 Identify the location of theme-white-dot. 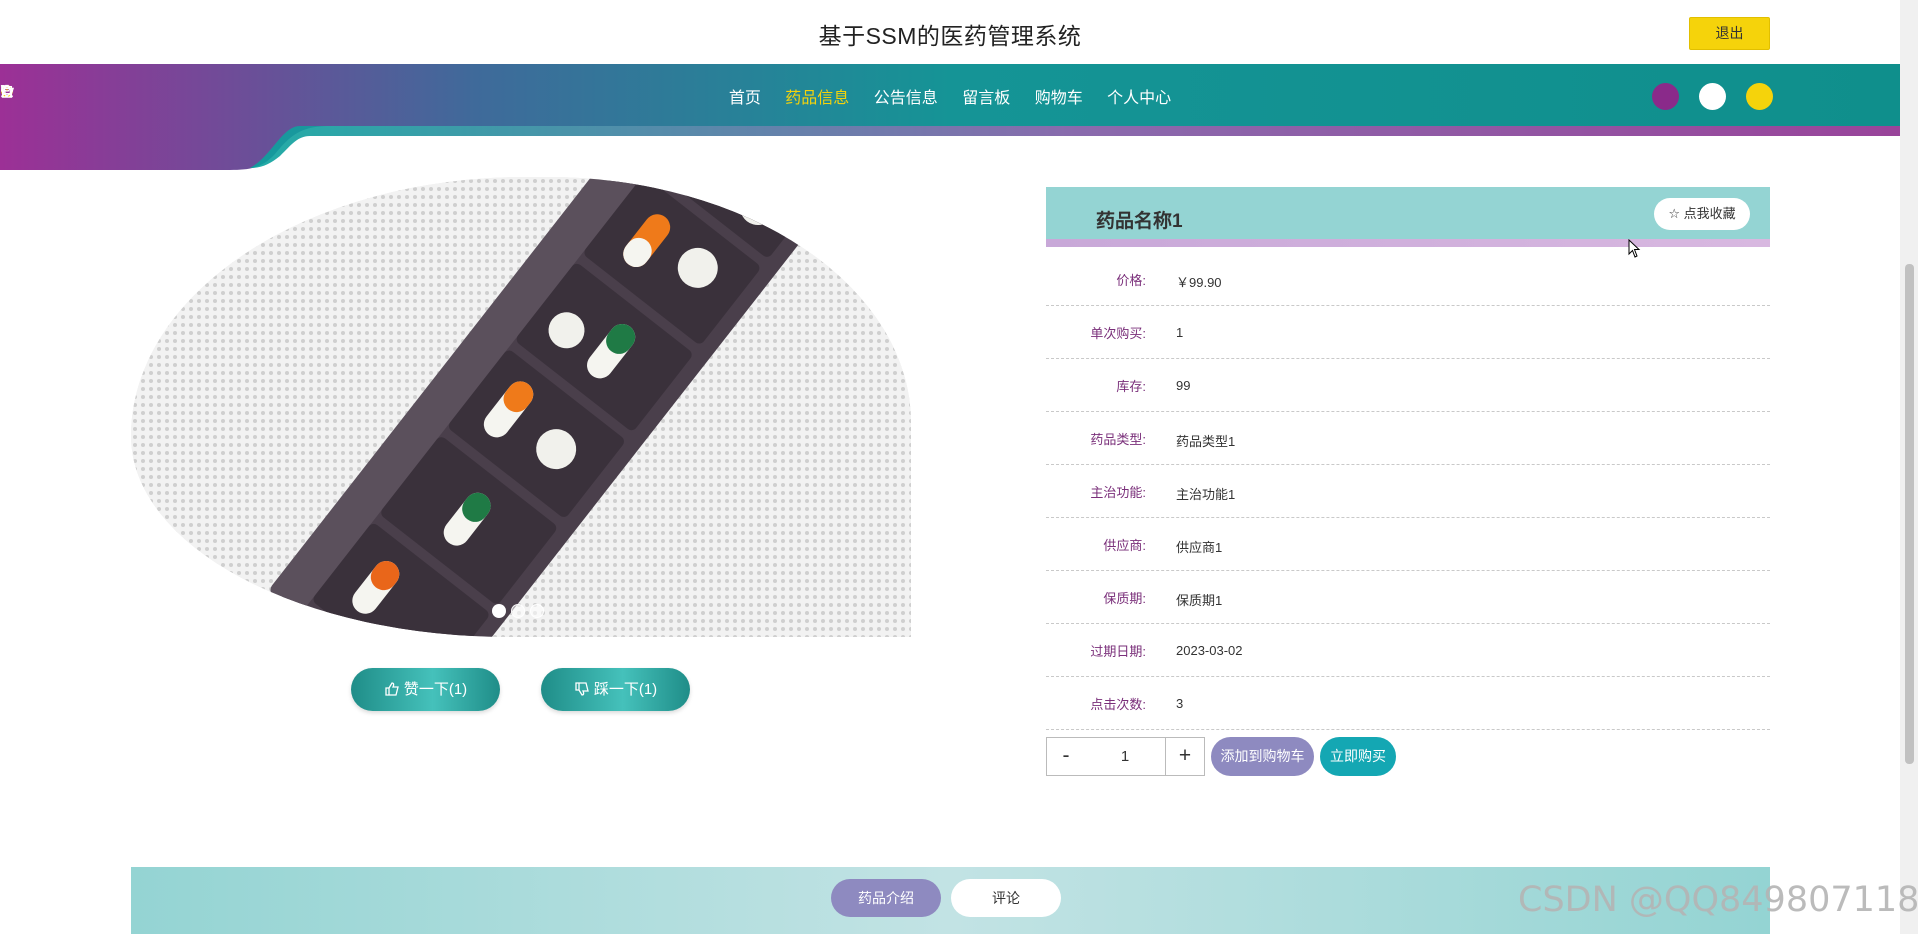
(1712, 96).